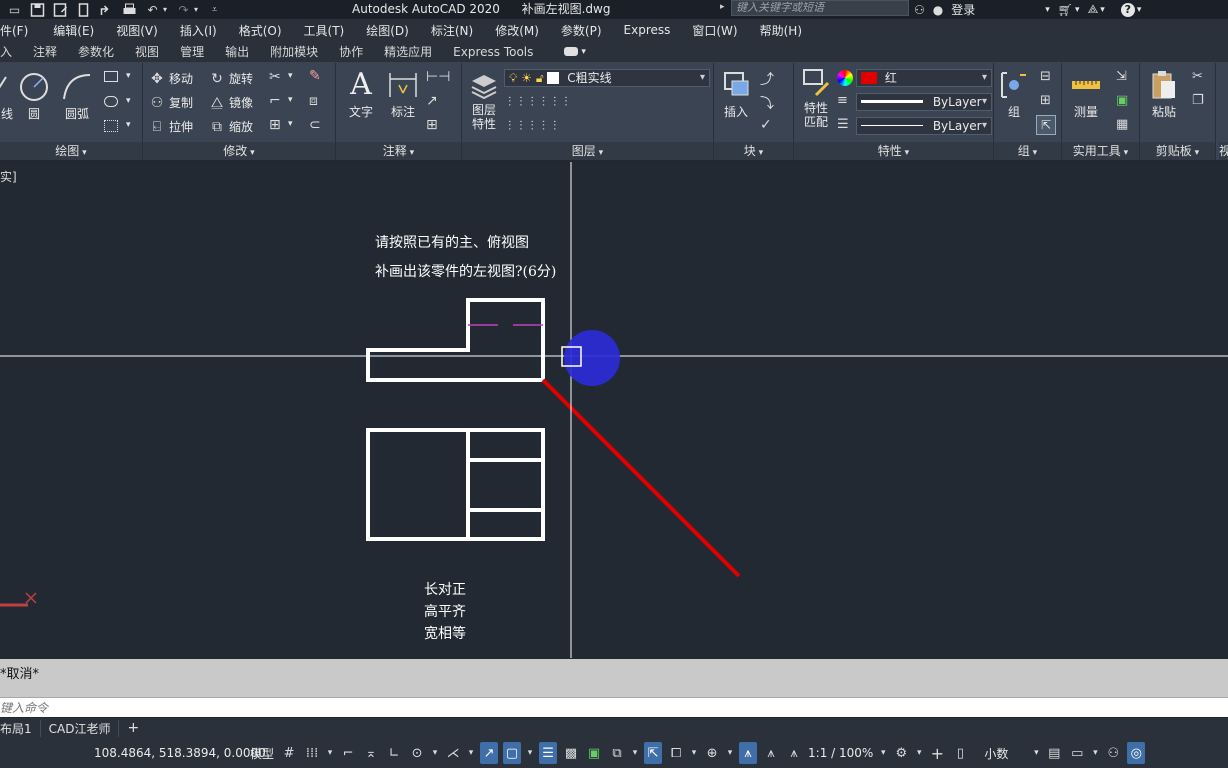 The image size is (1228, 768). Describe the element at coordinates (60, 9) in the screenshot. I see `save-as-icon` at that location.